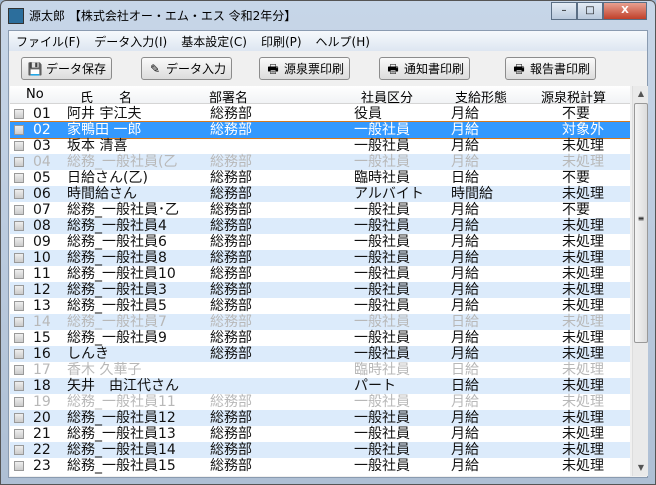 This screenshot has height=485, width=656. I want to click on table-row: 13 総務_一般社員5 総務部 一般社員 月給 未処理, so click(320, 306).